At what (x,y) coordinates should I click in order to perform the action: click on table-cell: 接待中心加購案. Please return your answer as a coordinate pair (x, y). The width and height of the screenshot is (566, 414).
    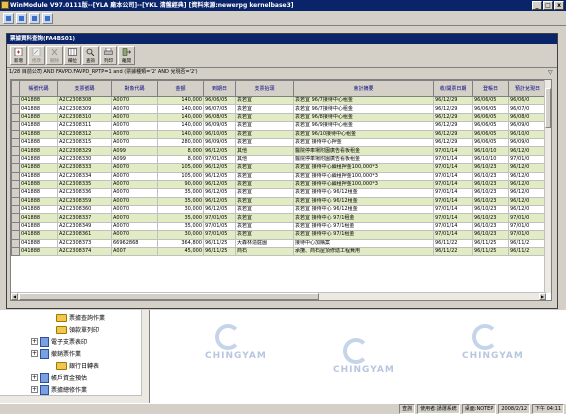
    Looking at the image, I should click on (363, 243).